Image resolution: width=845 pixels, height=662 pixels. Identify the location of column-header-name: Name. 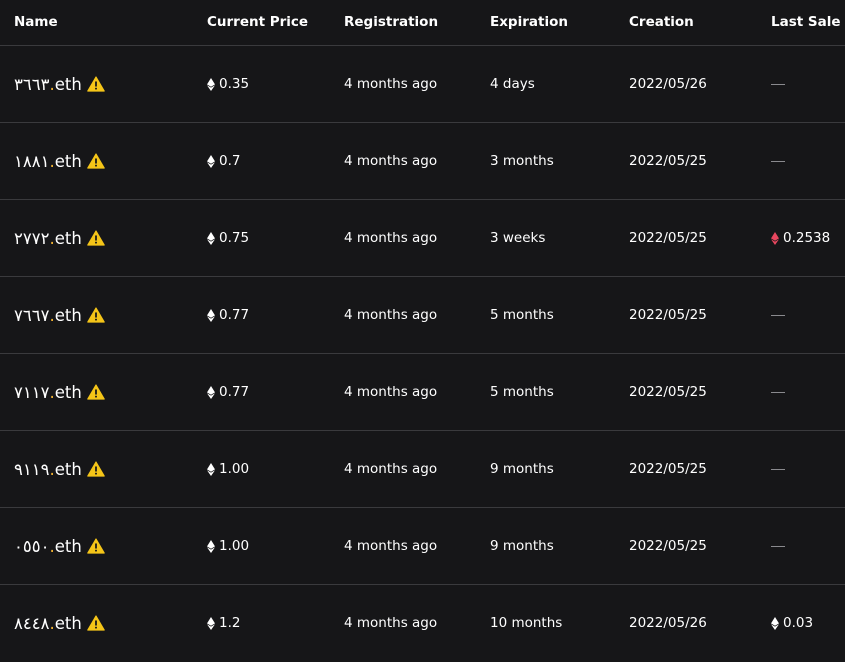
(36, 22).